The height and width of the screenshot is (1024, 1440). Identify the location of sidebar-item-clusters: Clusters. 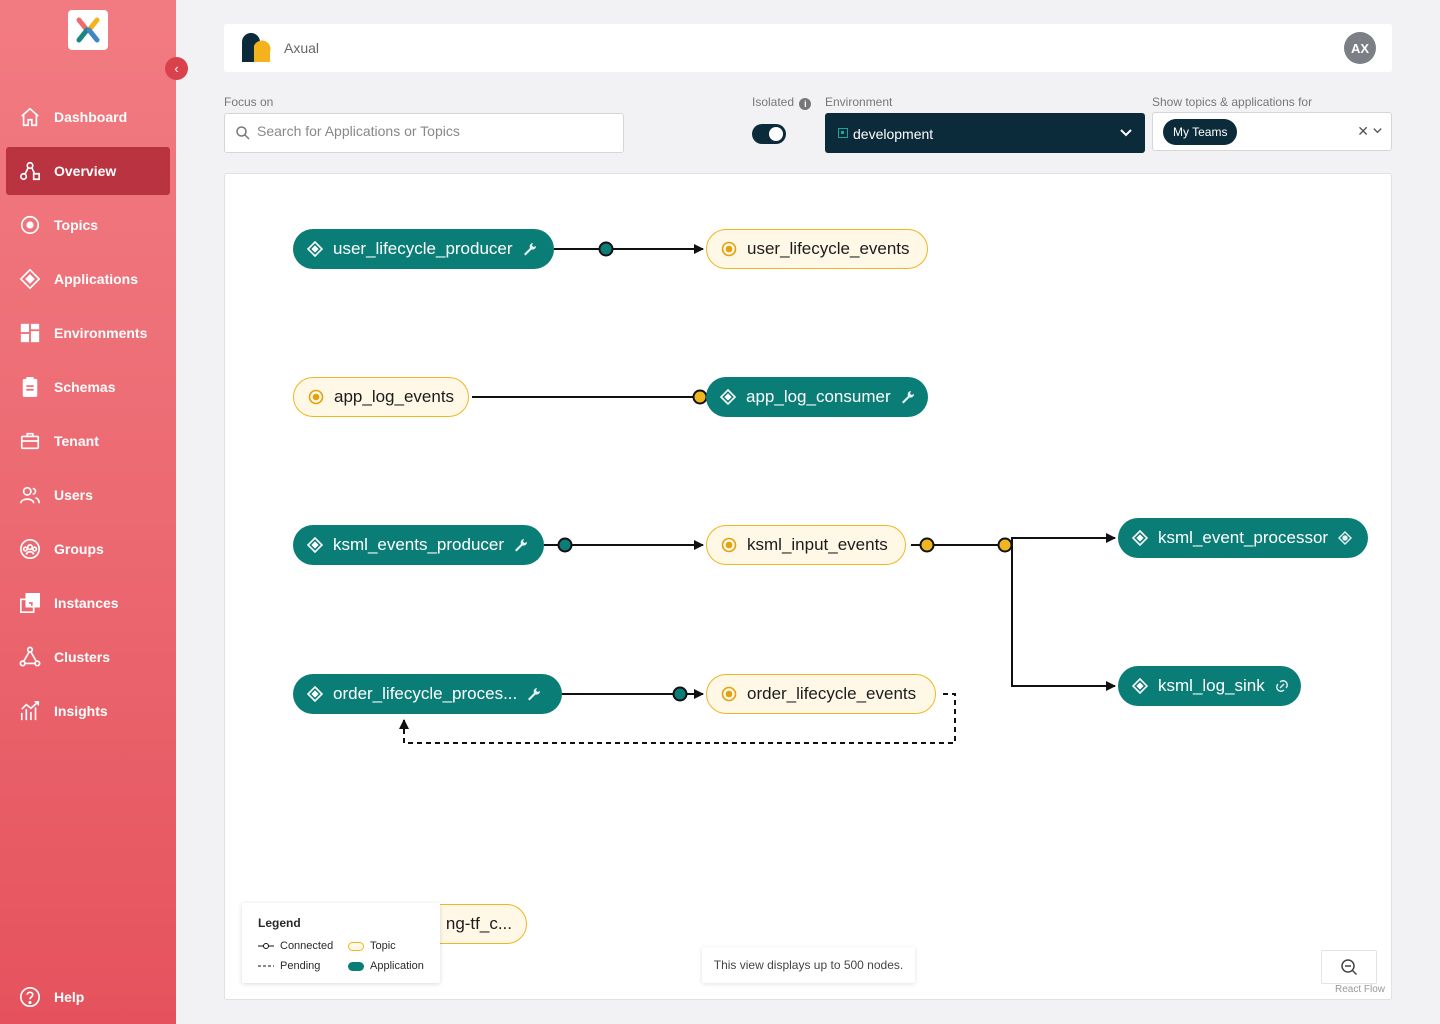
(88, 657).